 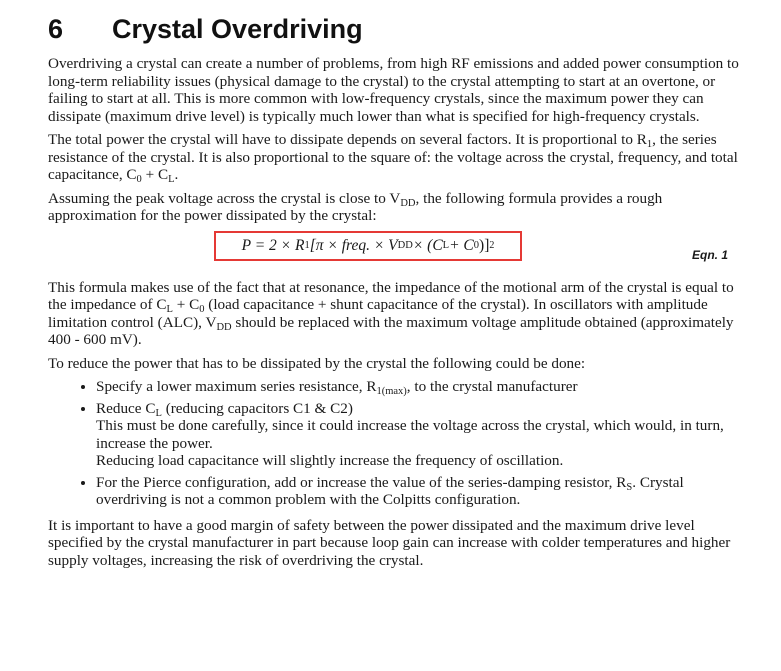 What do you see at coordinates (56, 29) in the screenshot?
I see `section-number: 6` at bounding box center [56, 29].